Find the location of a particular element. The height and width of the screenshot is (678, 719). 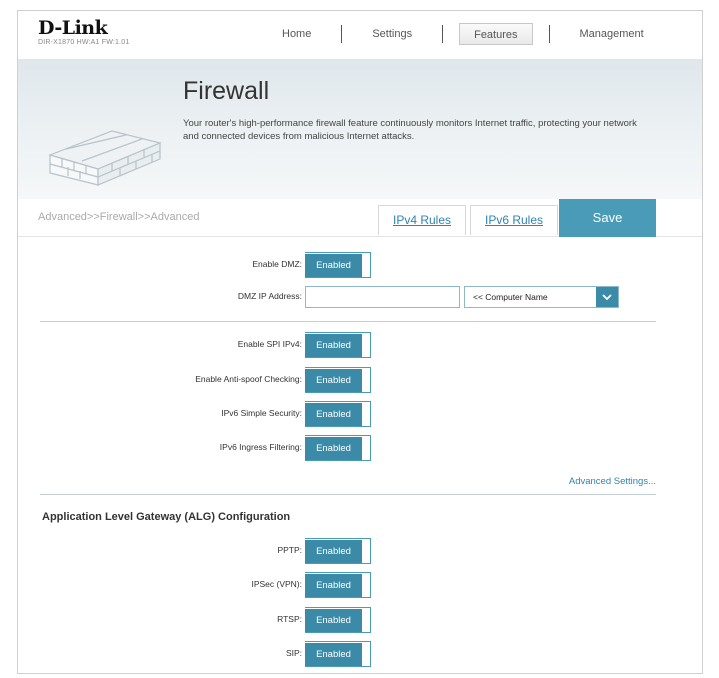

sip-label: SIP: is located at coordinates (293, 653).